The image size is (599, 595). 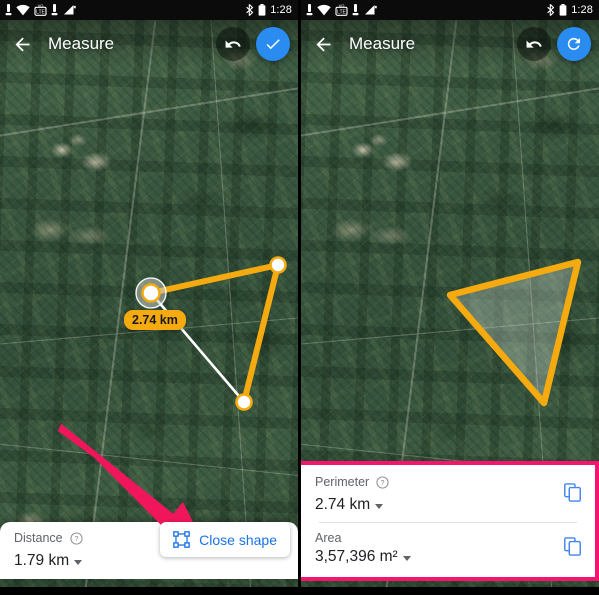 I want to click on status-icons-left: LTE VO, so click(x=38, y=10).